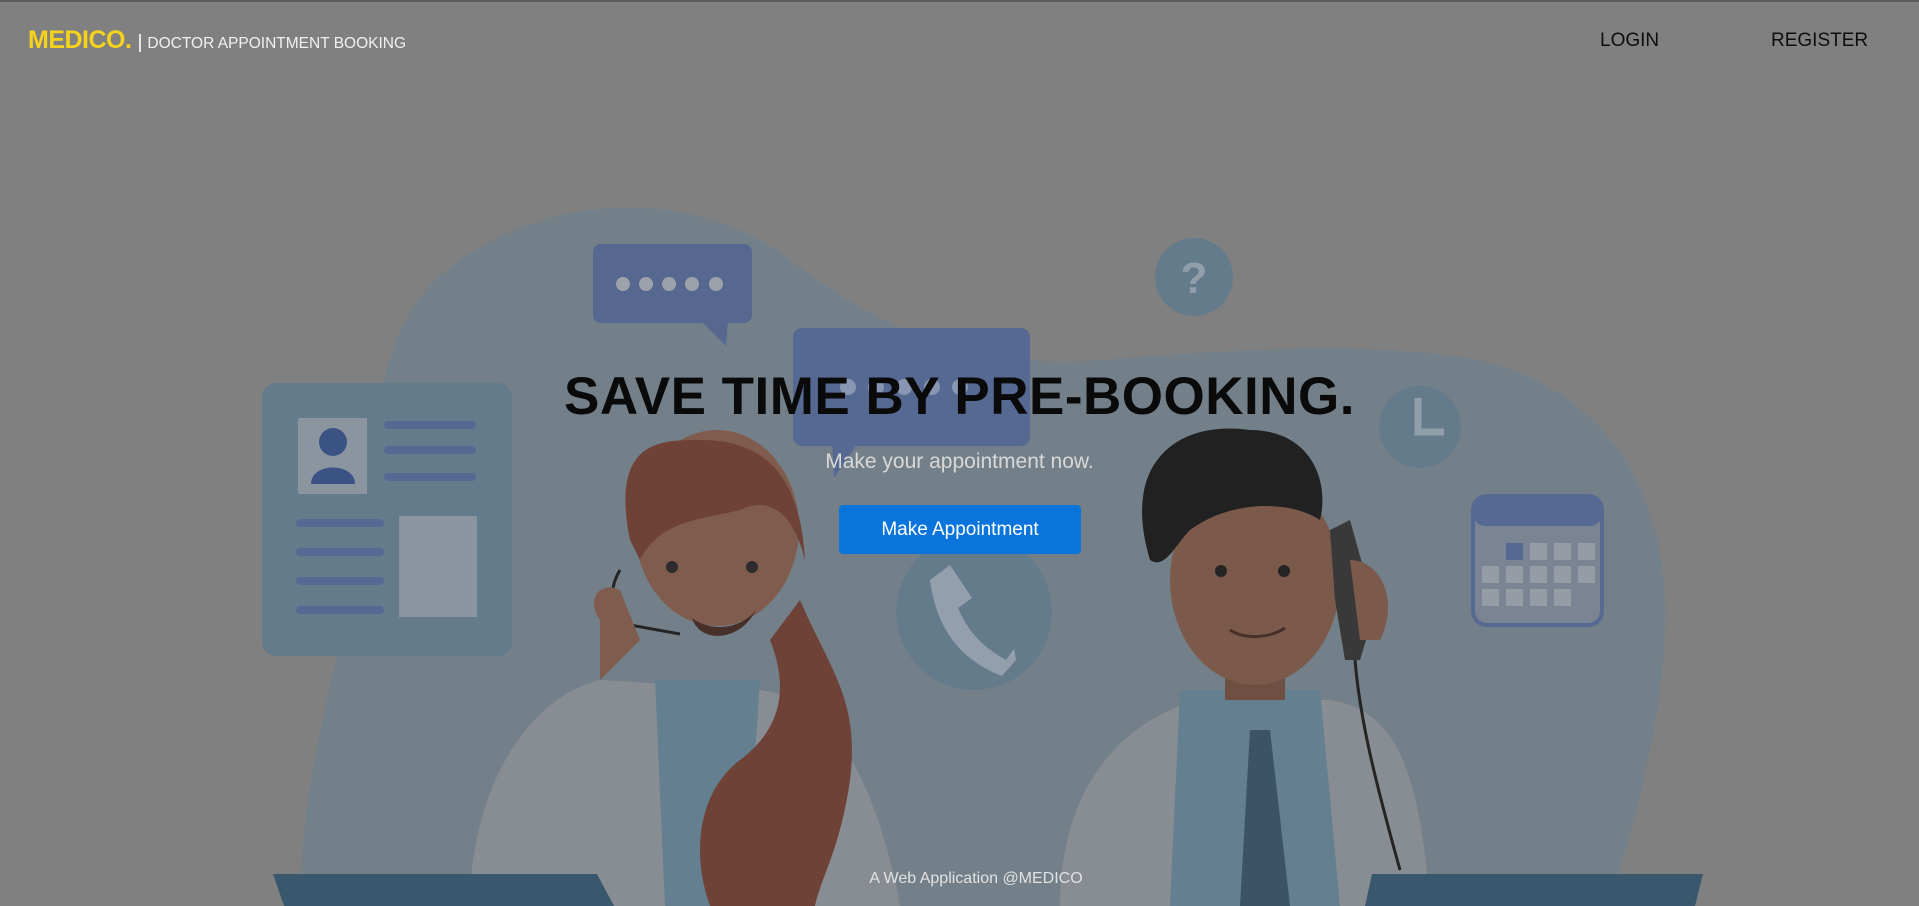 The image size is (1919, 906). What do you see at coordinates (976, 878) in the screenshot?
I see `footer-text: A Web Application @MEDICO` at bounding box center [976, 878].